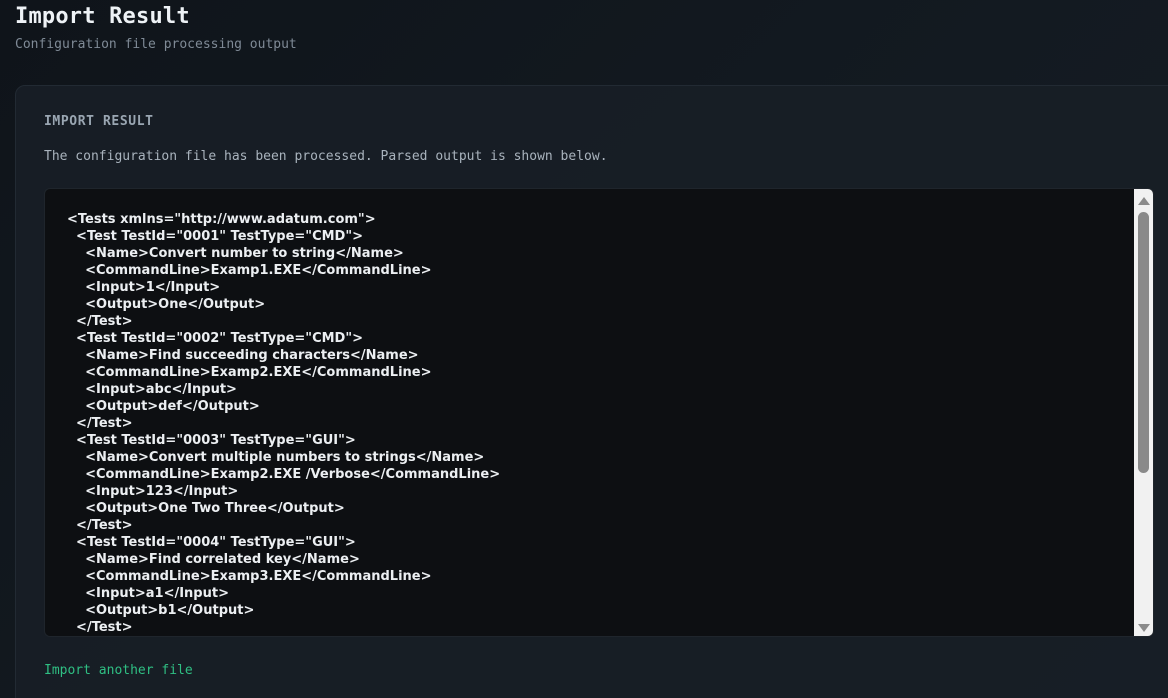 Image resolution: width=1168 pixels, height=698 pixels. What do you see at coordinates (156, 44) in the screenshot?
I see `page-subtitle: Configuration file processing output` at bounding box center [156, 44].